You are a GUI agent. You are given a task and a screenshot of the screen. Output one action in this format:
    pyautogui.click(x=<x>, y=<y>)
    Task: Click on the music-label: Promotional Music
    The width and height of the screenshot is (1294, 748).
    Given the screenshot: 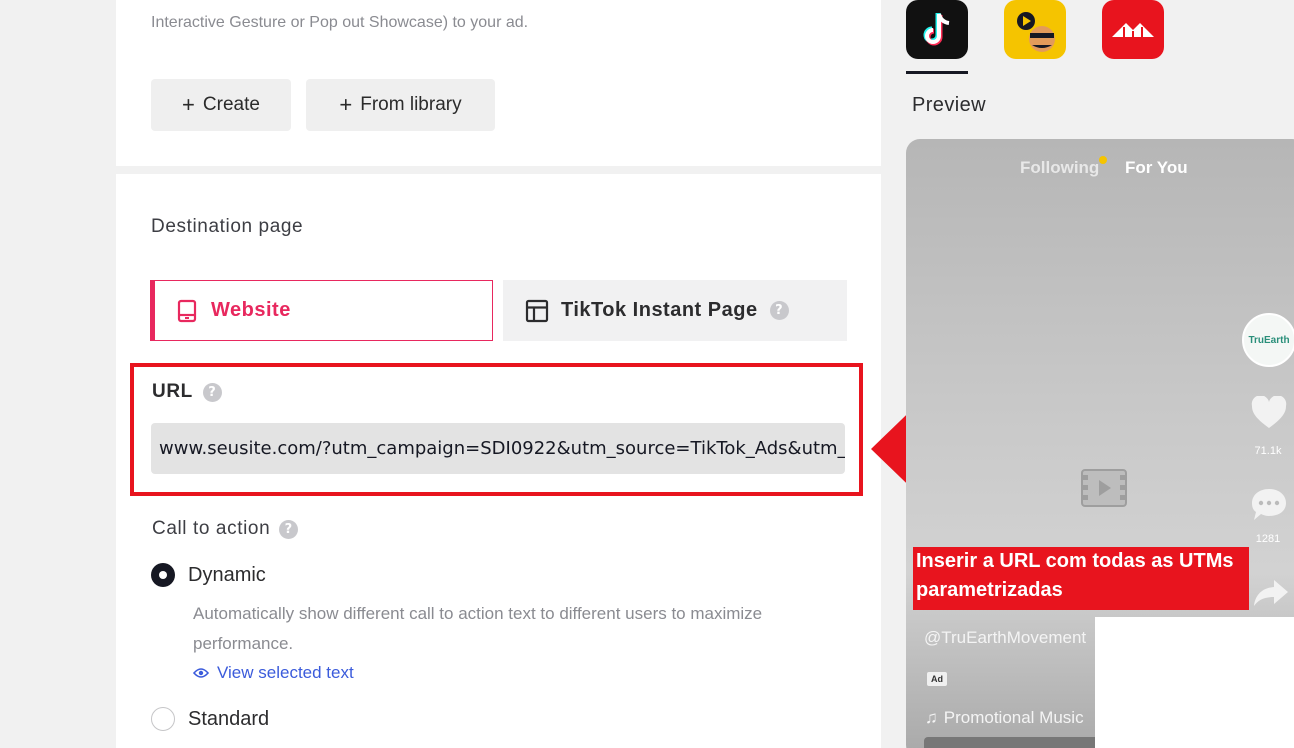 What is the action you would take?
    pyautogui.click(x=1013, y=717)
    